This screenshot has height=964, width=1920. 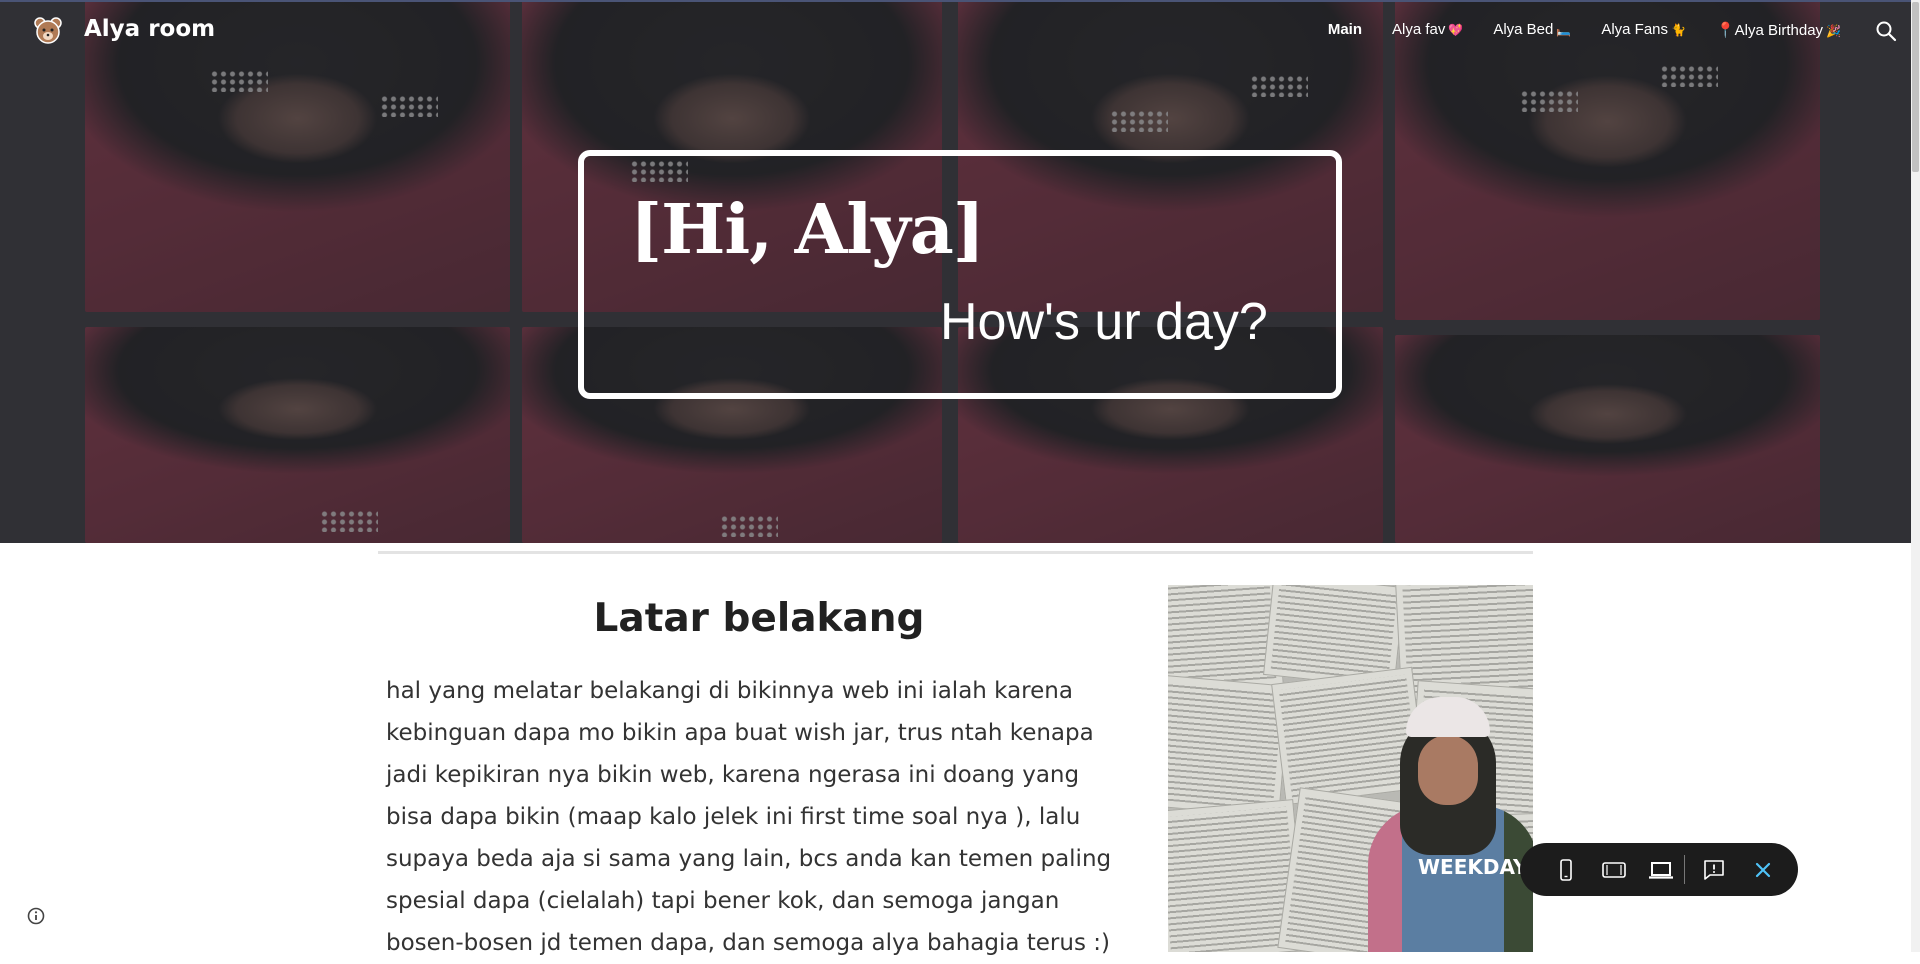 I want to click on tablet-preview-icon, so click(x=1614, y=870).